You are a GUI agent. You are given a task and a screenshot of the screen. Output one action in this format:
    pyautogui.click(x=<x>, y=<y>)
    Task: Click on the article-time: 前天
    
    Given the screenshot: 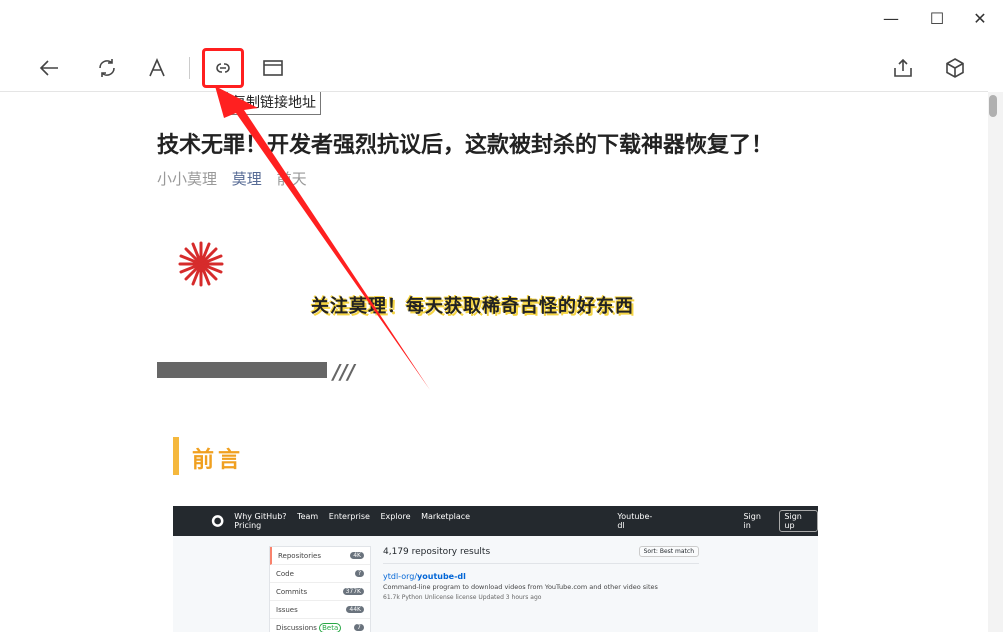 What is the action you would take?
    pyautogui.click(x=291, y=179)
    